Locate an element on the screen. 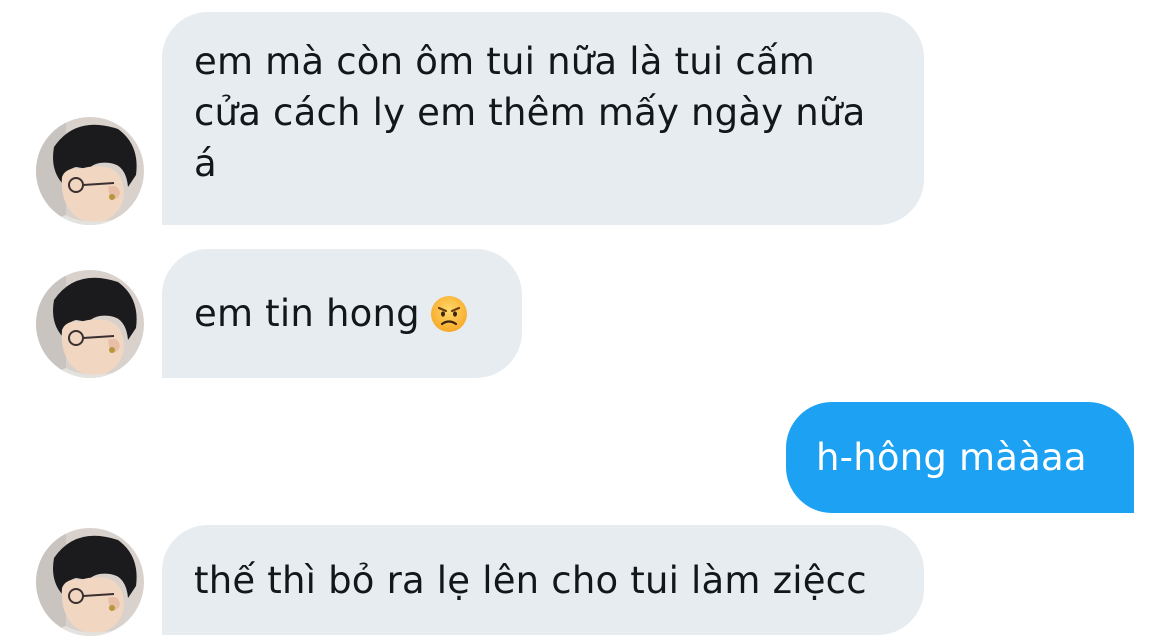  incoming-message-bubble: thế thì bỏ ra lẹ lên cho tui làm ziệcc is located at coordinates (543, 580).